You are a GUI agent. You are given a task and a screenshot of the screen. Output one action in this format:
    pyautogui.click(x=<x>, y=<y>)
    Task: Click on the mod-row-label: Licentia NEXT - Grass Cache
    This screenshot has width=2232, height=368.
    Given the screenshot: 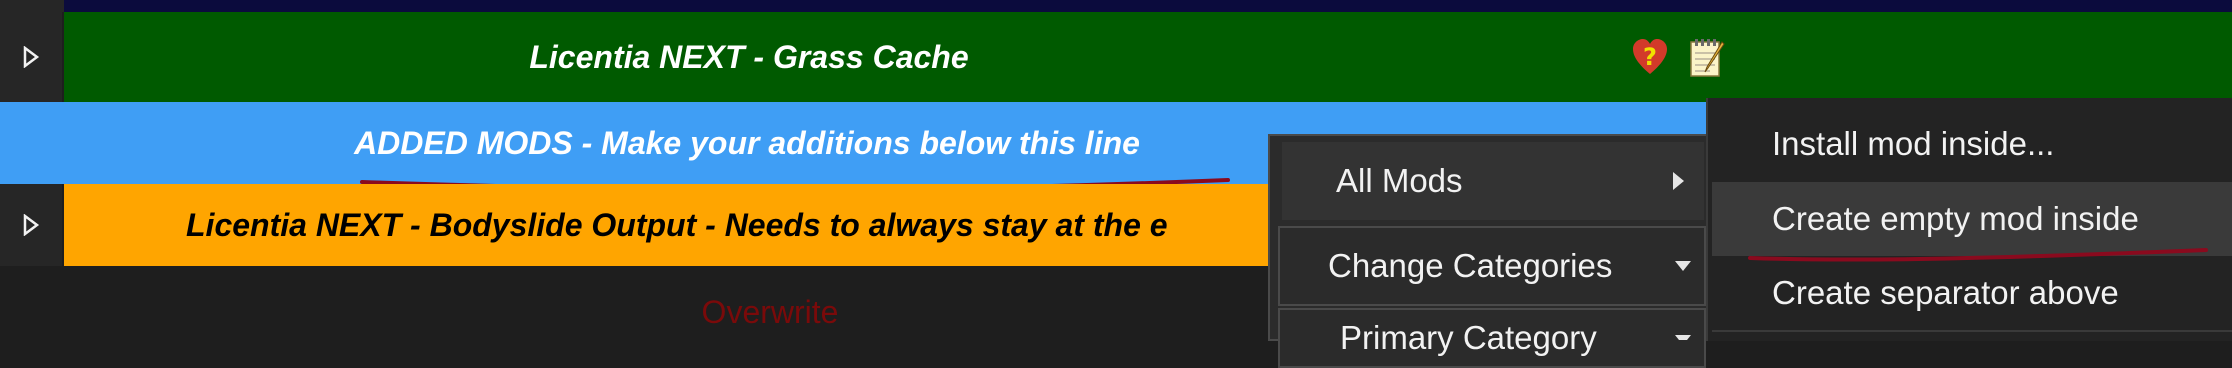 What is the action you would take?
    pyautogui.click(x=749, y=56)
    